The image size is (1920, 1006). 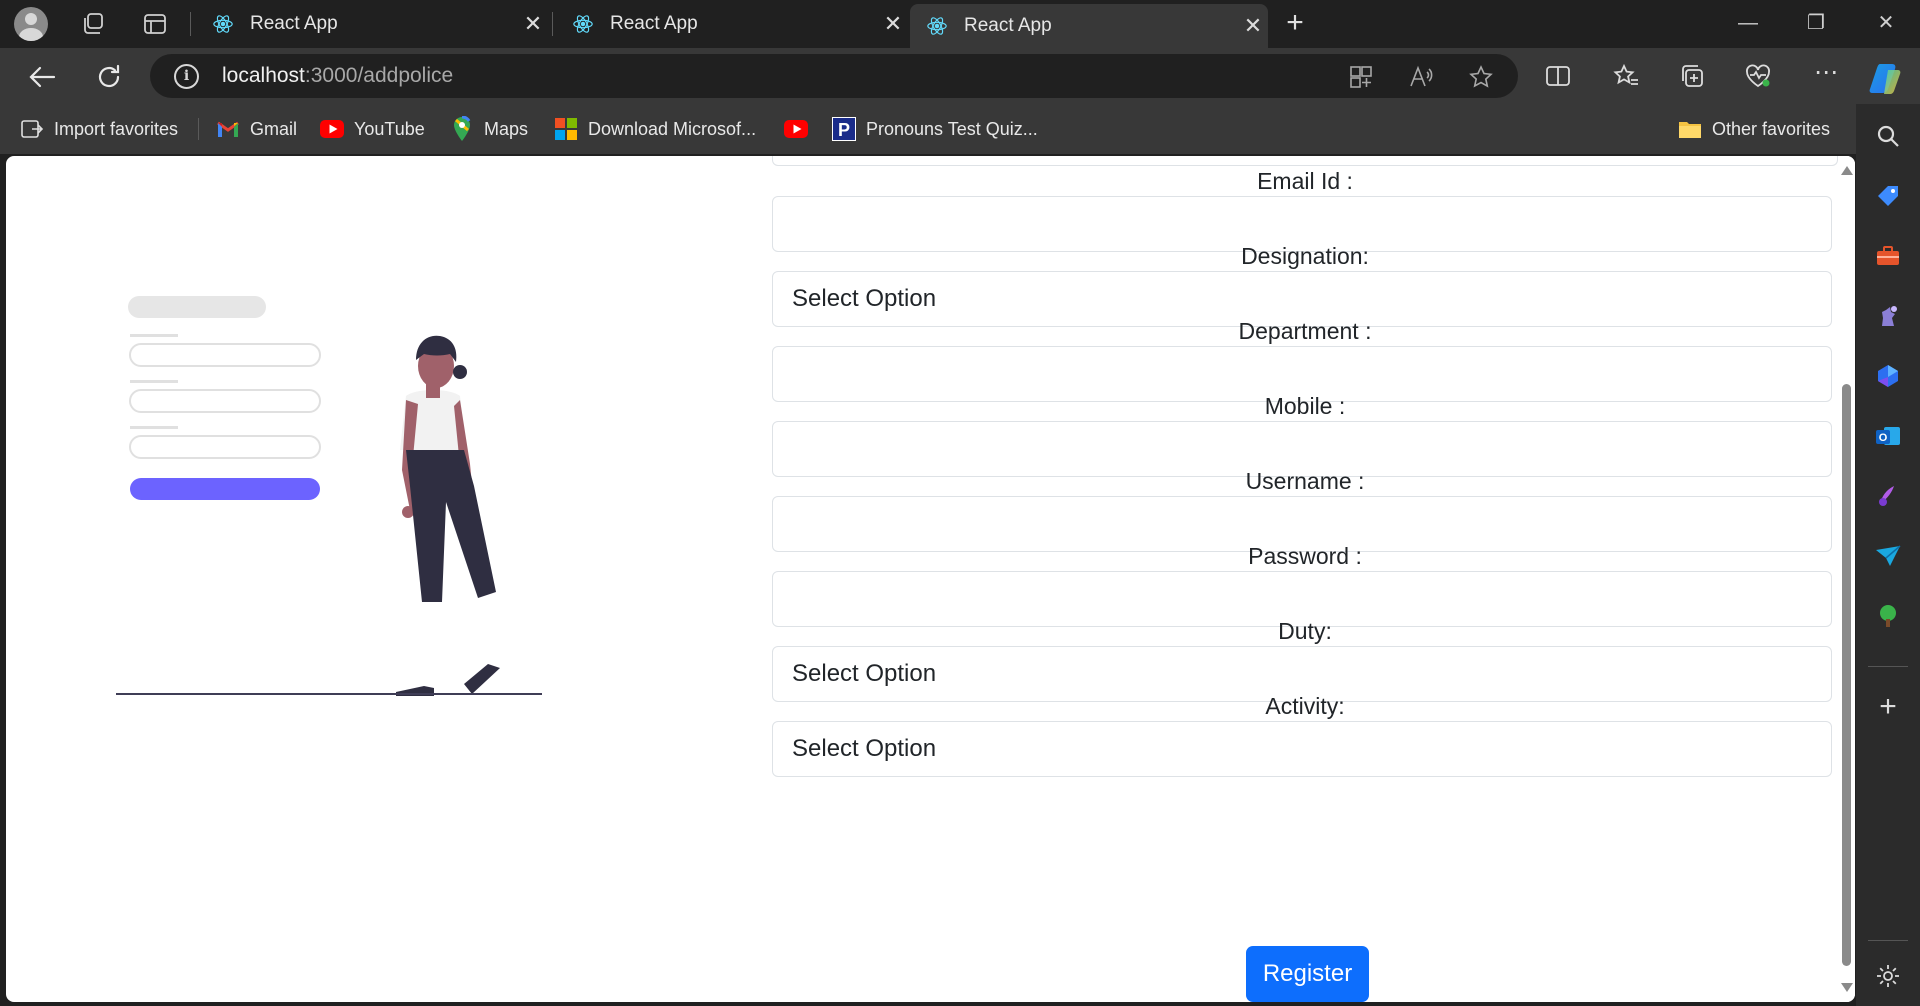 I want to click on tree-icon, so click(x=1888, y=616).